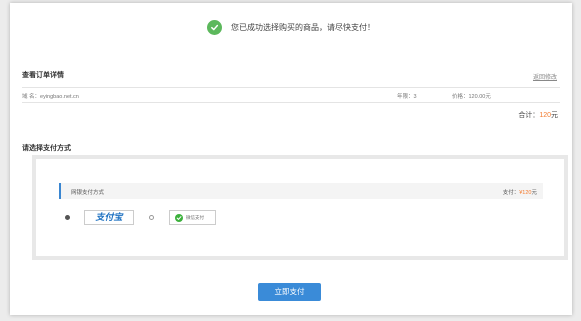 Image resolution: width=581 pixels, height=321 pixels. I want to click on total-label: 合计：, so click(529, 115).